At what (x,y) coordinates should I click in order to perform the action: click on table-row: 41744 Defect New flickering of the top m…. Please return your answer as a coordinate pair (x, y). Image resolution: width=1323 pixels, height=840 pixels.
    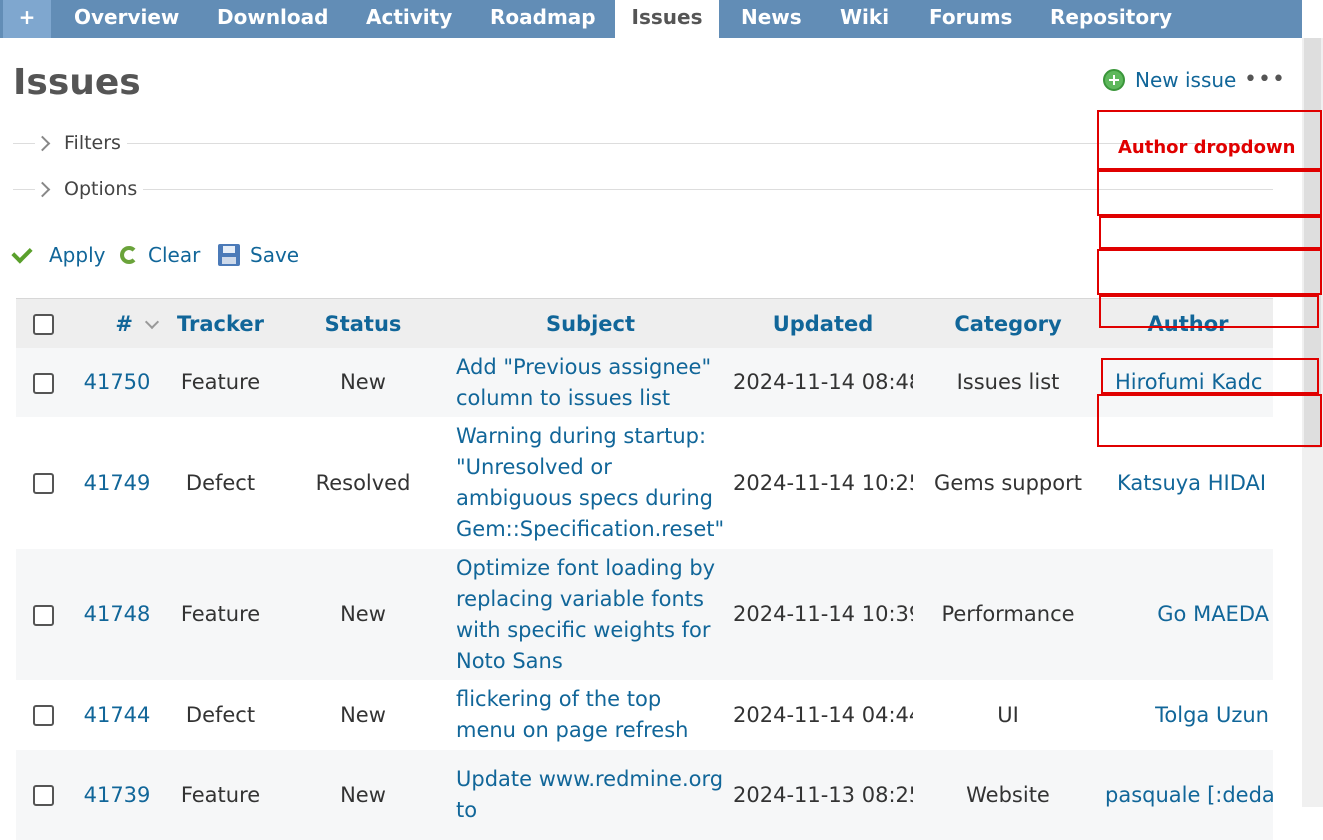
    Looking at the image, I should click on (644, 715).